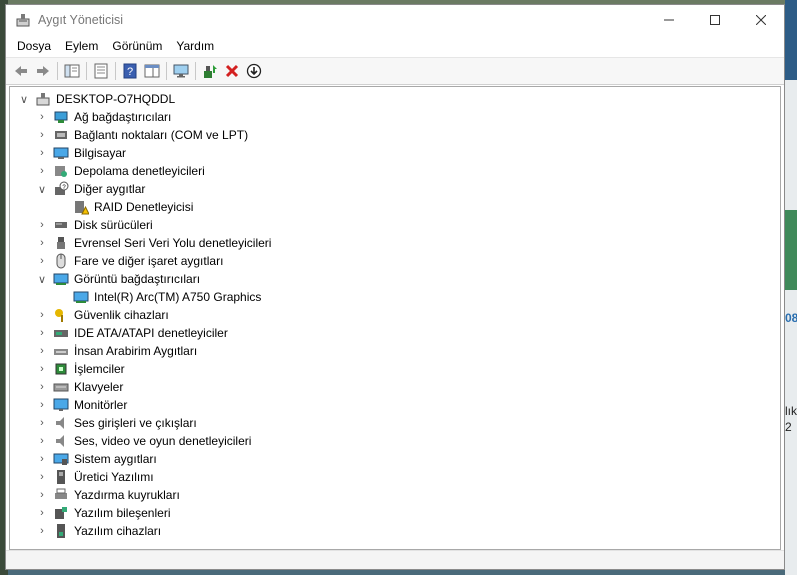 This screenshot has height=575, width=797. What do you see at coordinates (181, 71) in the screenshot?
I see `scan-hardware-button` at bounding box center [181, 71].